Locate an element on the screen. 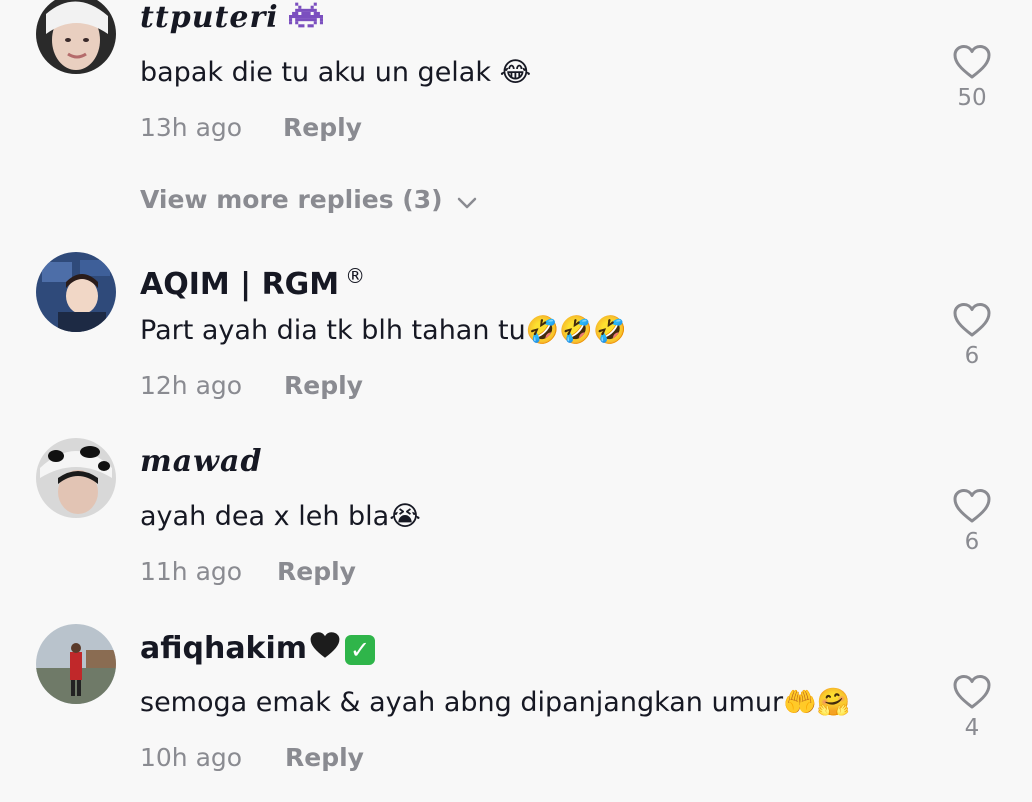 The width and height of the screenshot is (1032, 802). comment-timestamp: 12h ago is located at coordinates (191, 385).